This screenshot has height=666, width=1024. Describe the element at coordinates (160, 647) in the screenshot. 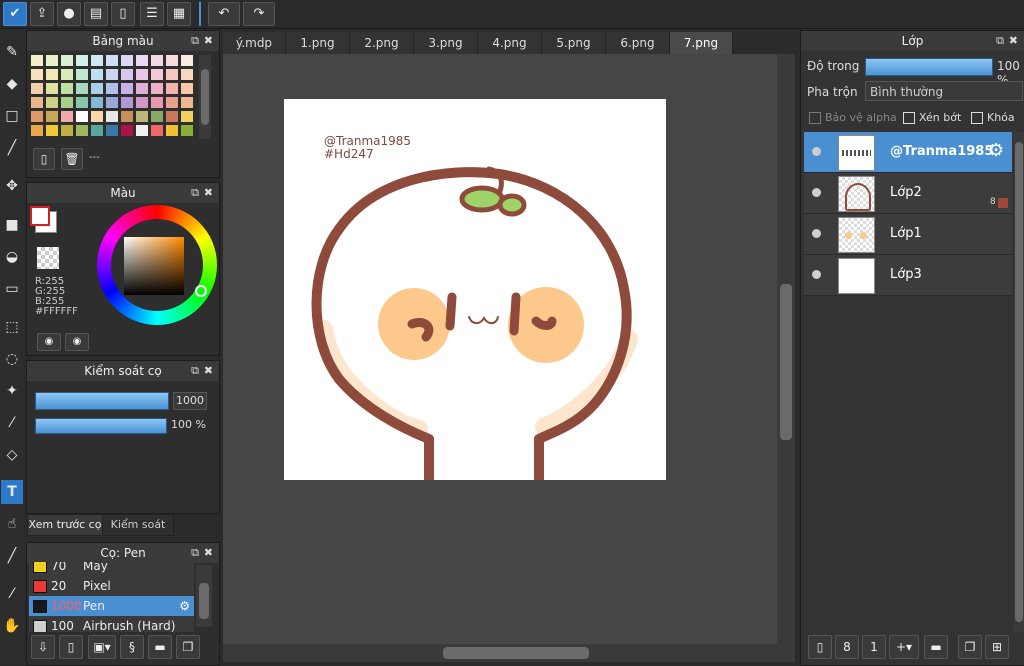

I see `folder-icon: ▬` at that location.